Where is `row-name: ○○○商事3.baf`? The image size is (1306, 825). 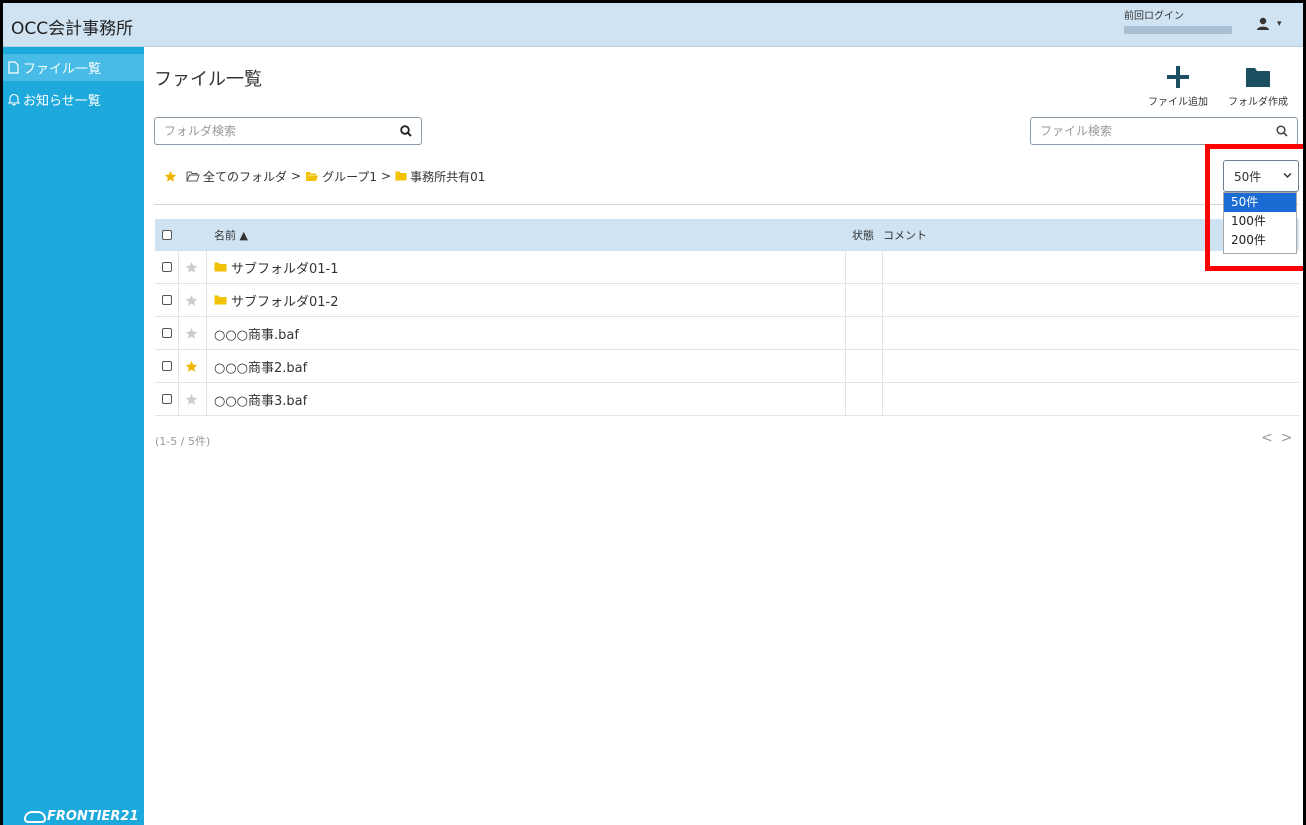
row-name: ○○○商事3.baf is located at coordinates (260, 399).